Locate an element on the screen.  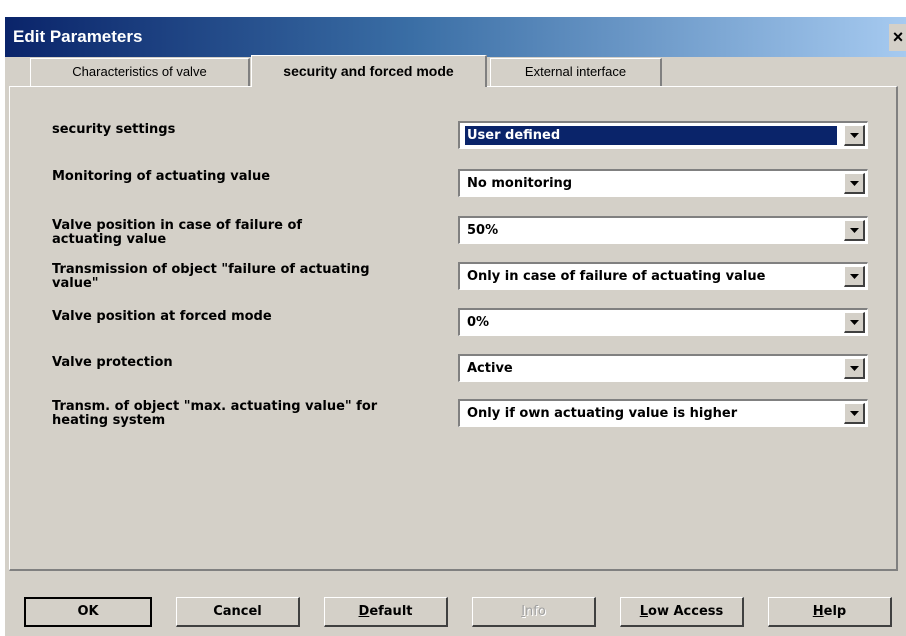
low-access-button: Low Access is located at coordinates (682, 612).